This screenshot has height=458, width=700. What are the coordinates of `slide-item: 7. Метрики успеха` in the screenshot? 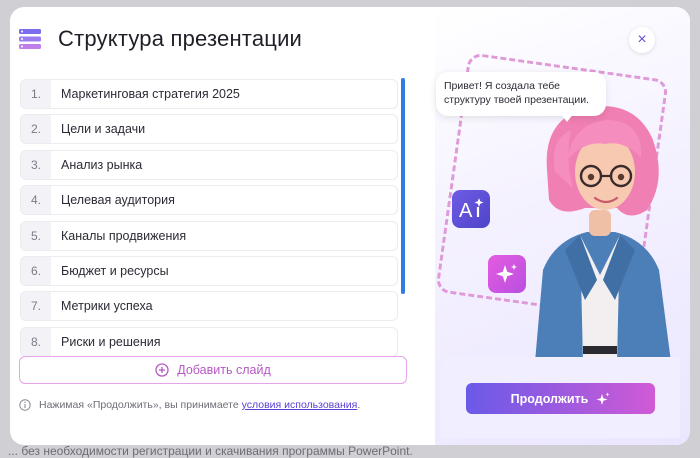 It's located at (209, 306).